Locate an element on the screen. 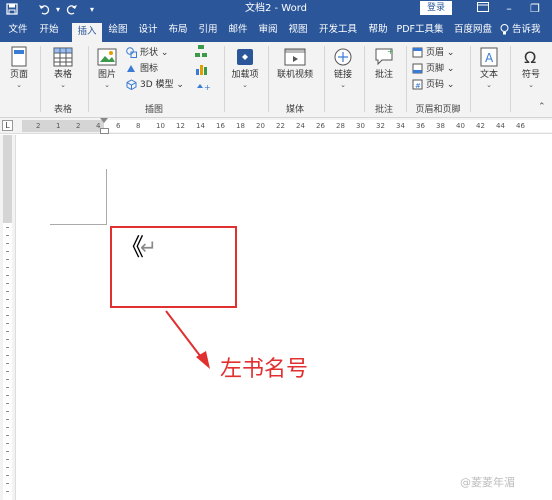 This screenshot has height=500, width=552. highlight-box is located at coordinates (173, 267).